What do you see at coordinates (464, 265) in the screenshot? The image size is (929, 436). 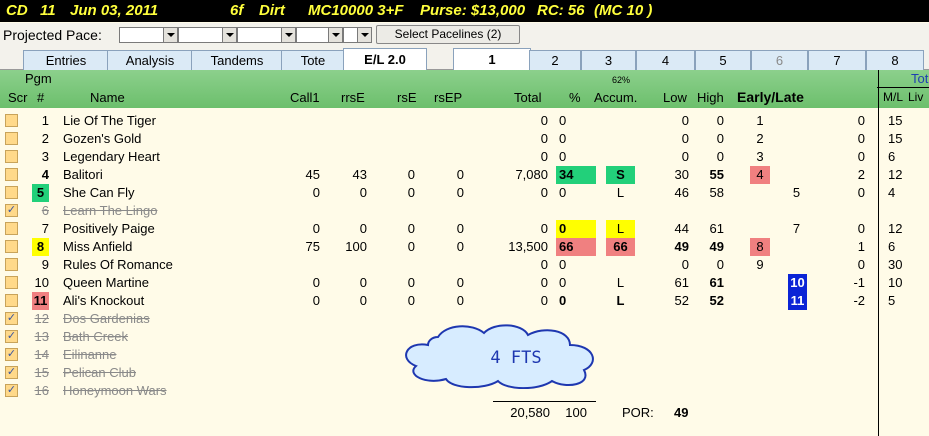 I see `table-row: 9 Rules Of Romance 0 0 0 0 9 0 30` at bounding box center [464, 265].